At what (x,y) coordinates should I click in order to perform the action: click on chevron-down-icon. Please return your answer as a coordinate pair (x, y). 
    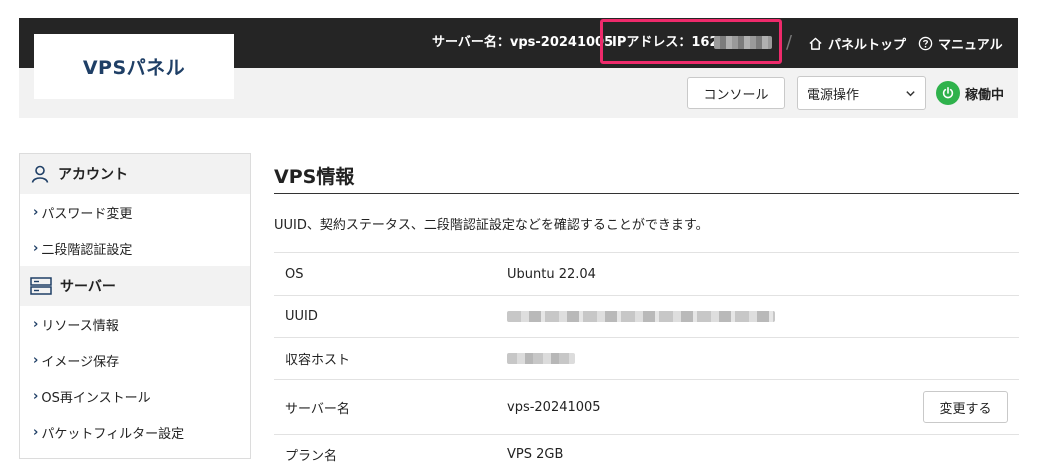
    Looking at the image, I should click on (910, 94).